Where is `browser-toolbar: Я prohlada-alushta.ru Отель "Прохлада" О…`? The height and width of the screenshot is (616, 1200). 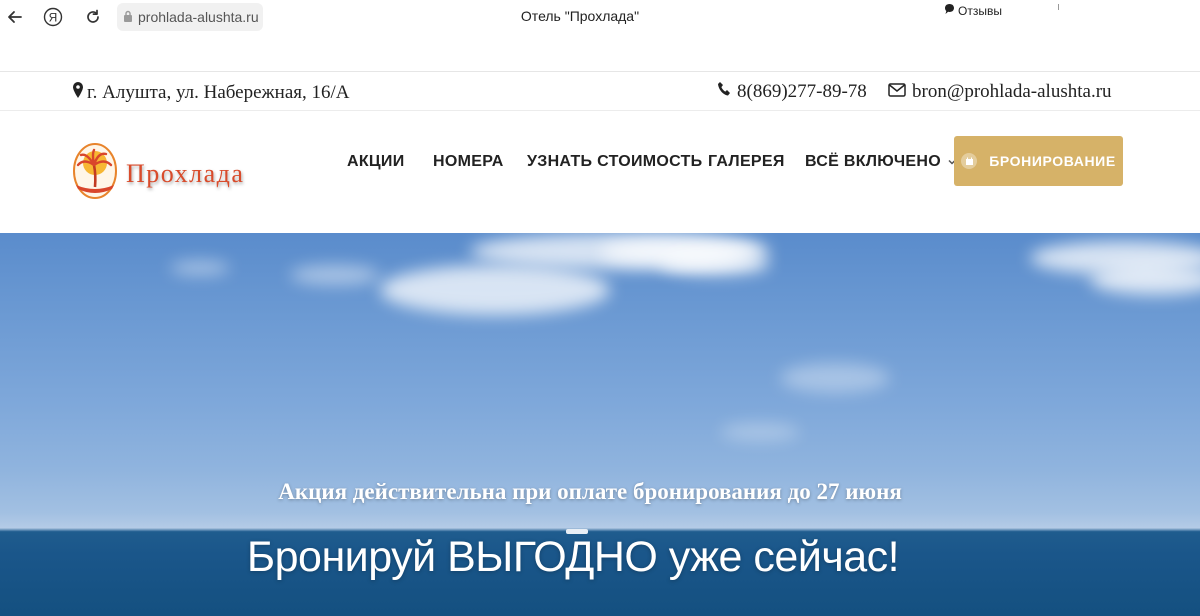
browser-toolbar: Я prohlada-alushta.ru Отель "Прохлада" О… is located at coordinates (600, 36).